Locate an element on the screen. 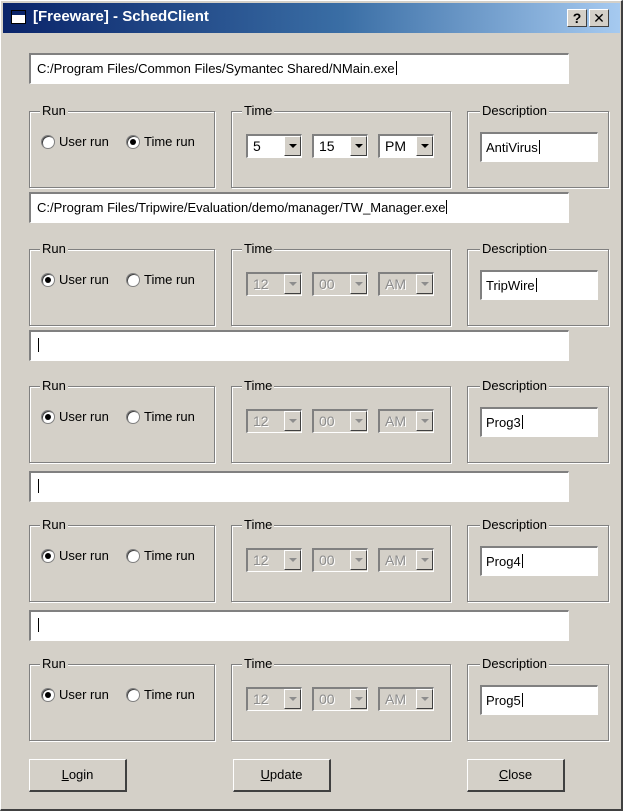  minute-select: 15 is located at coordinates (340, 146).